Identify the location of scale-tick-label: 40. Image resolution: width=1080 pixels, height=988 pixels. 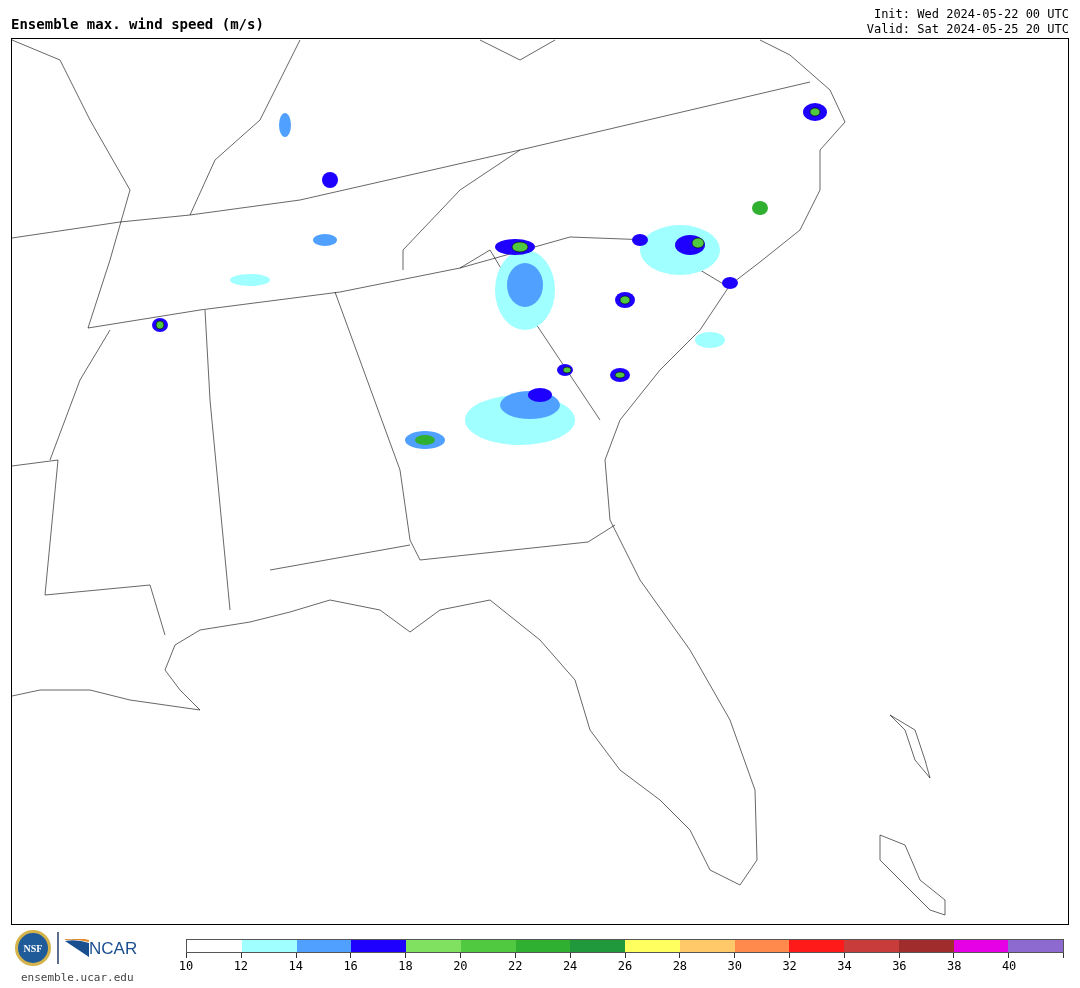
(1009, 966).